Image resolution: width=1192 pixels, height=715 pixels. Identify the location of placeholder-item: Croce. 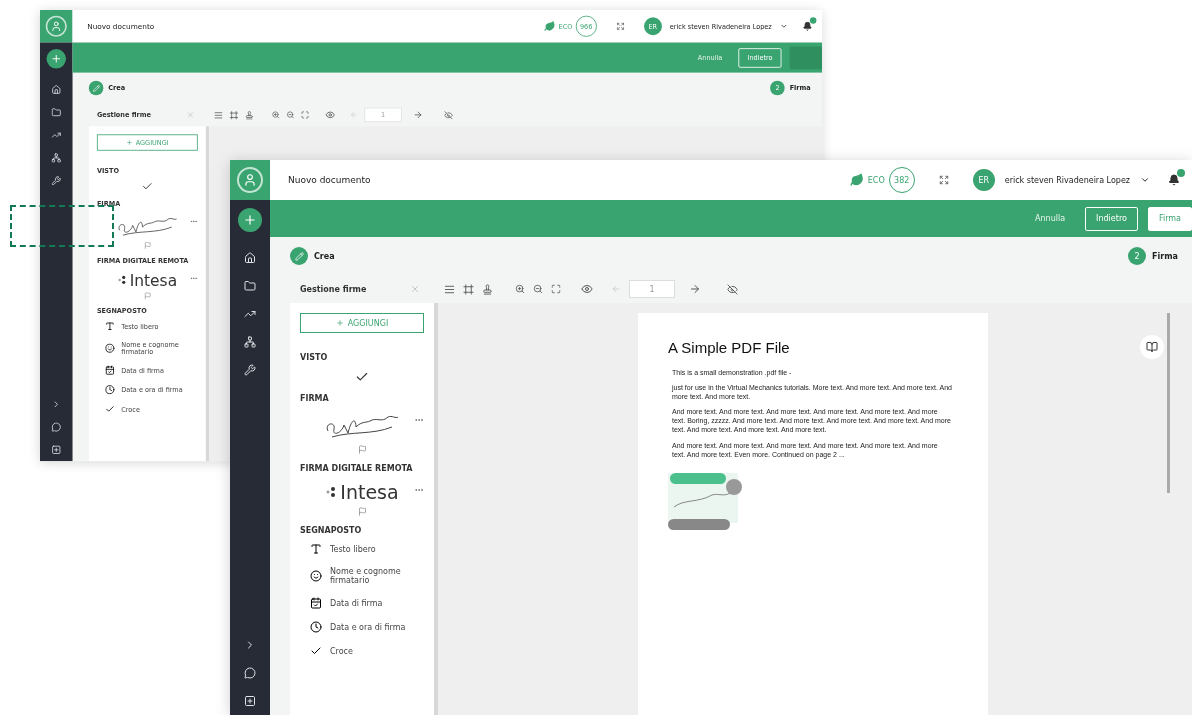
(362, 651).